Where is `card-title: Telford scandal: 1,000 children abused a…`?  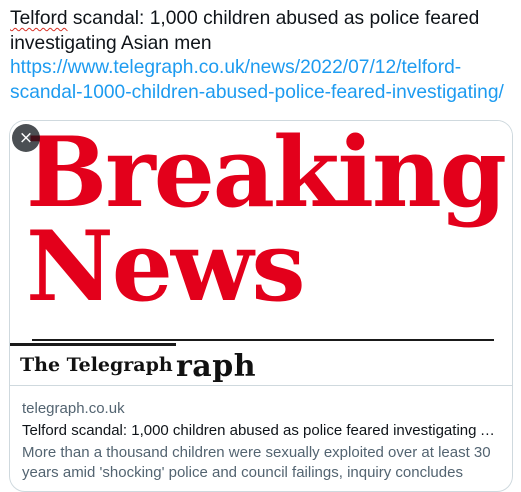
card-title: Telford scandal: 1,000 children abused a… is located at coordinates (261, 430).